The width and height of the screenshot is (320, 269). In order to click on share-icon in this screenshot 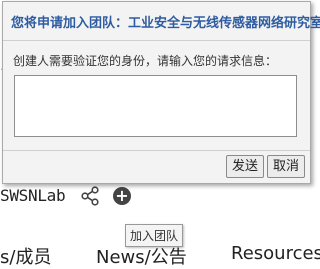, I will do `click(90, 196)`.